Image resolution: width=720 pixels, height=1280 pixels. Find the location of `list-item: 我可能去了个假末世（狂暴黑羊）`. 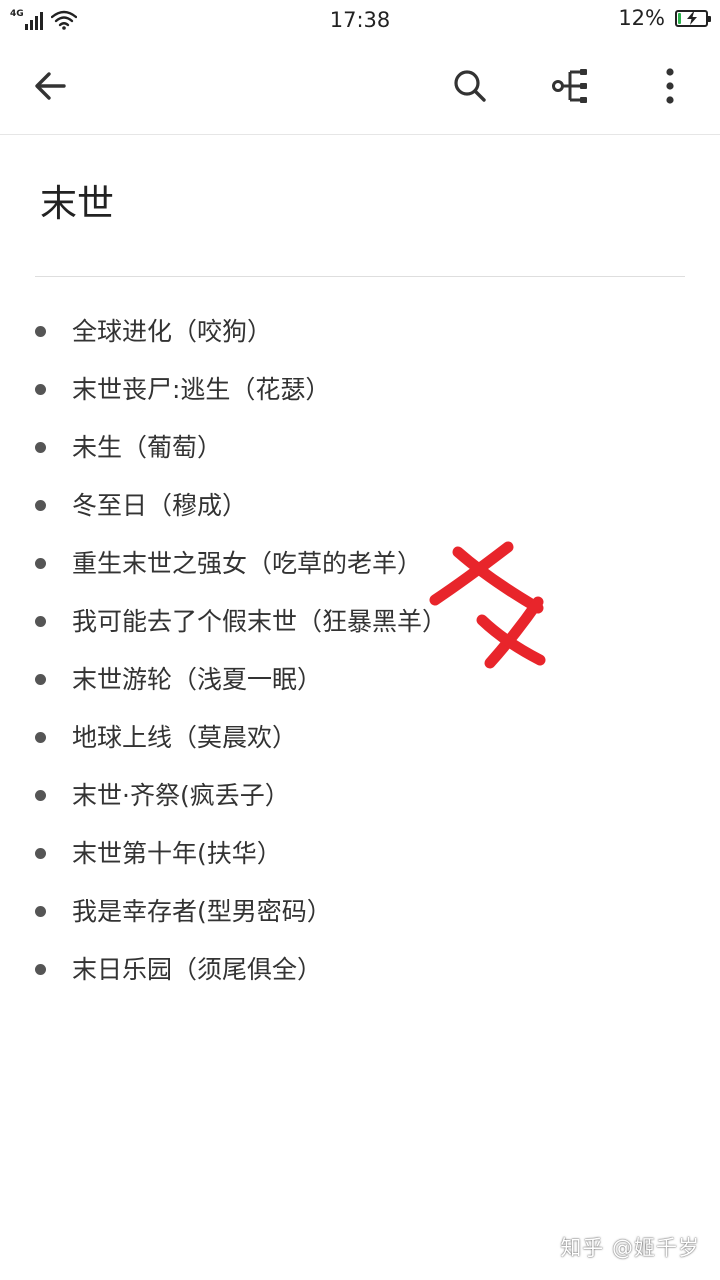

list-item: 我可能去了个假末世（狂暴黑羊） is located at coordinates (360, 621).